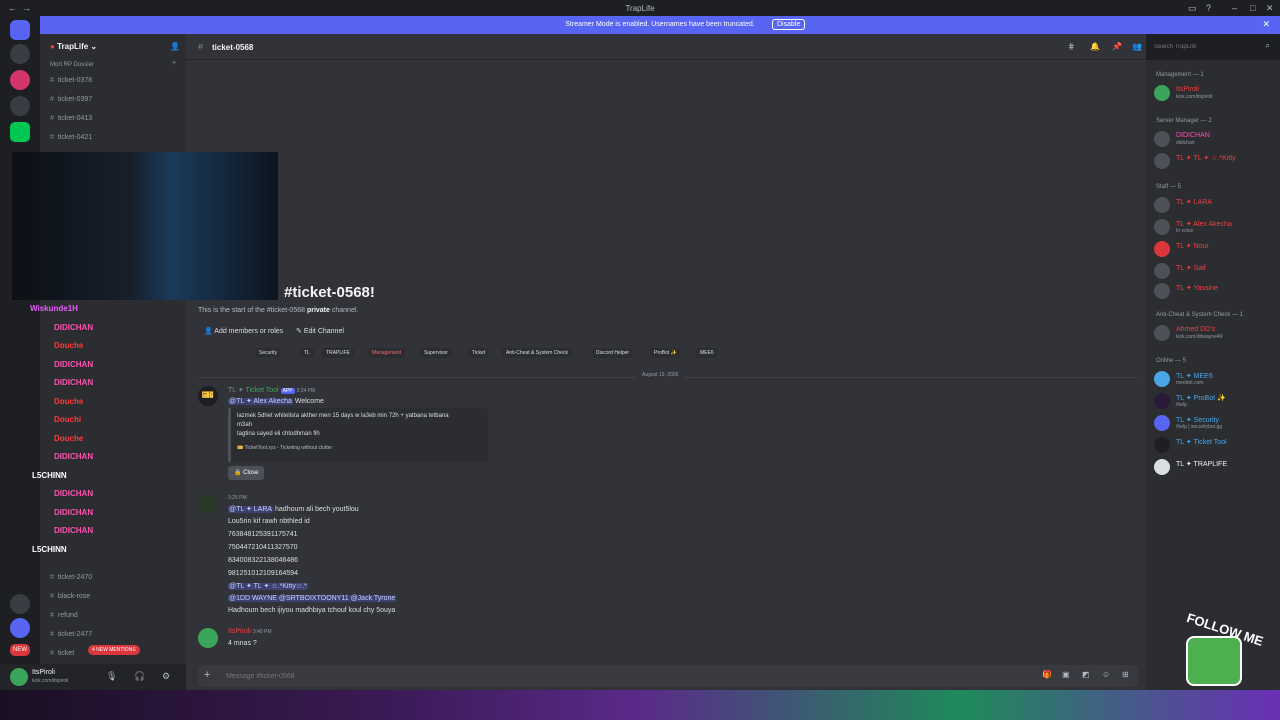  Describe the element at coordinates (1066, 674) in the screenshot. I see `gif-icon: ▣` at that location.